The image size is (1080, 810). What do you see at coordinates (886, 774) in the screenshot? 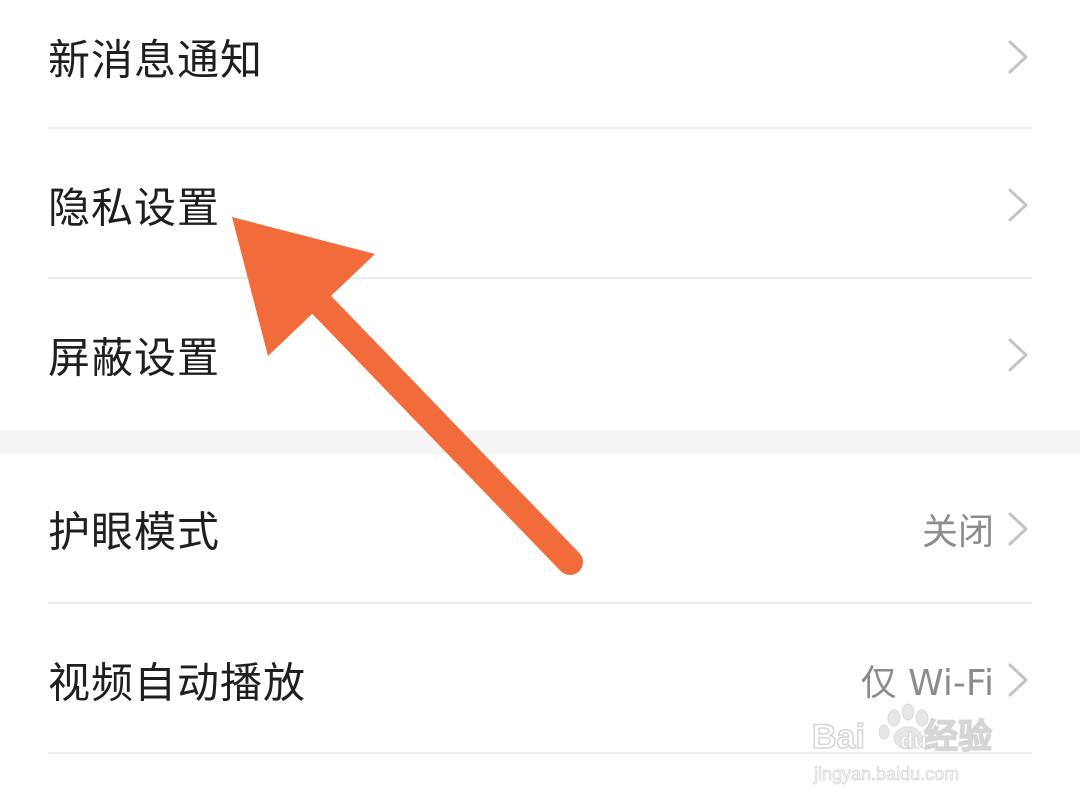
I see `svg-text: jingyan.baidu.com` at bounding box center [886, 774].